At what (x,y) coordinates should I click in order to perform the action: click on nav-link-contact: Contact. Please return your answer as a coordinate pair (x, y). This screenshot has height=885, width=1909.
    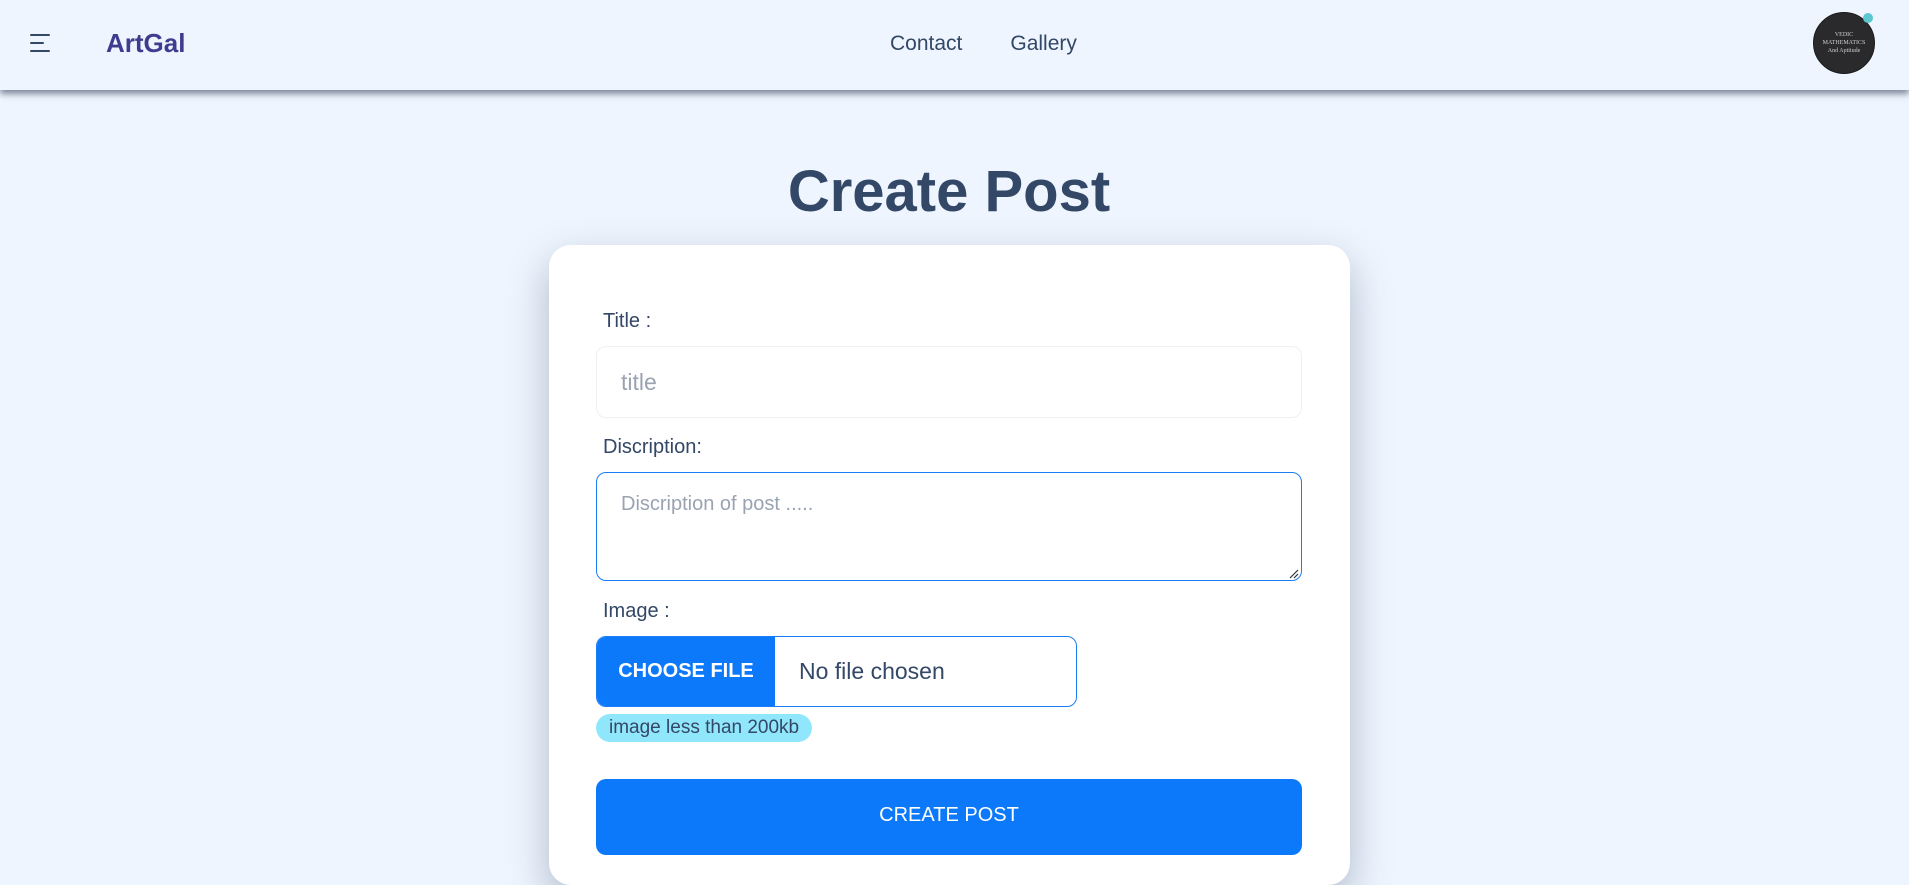
    Looking at the image, I should click on (926, 44).